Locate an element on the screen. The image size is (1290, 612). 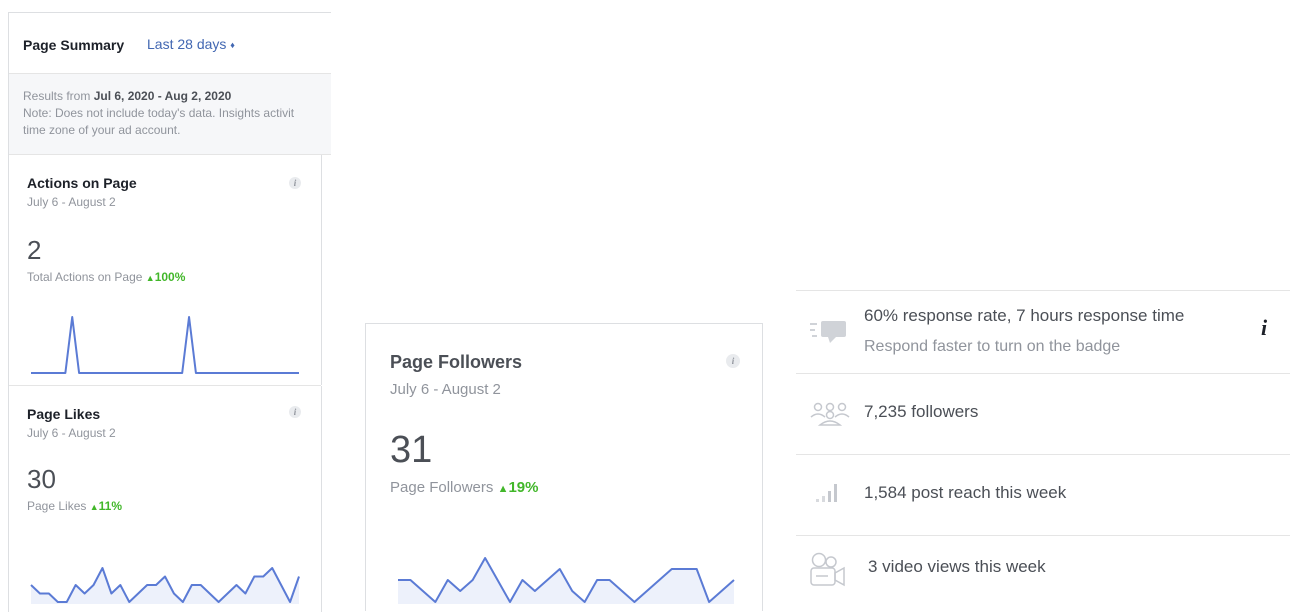
sparkline-area is located at coordinates (165, 586).